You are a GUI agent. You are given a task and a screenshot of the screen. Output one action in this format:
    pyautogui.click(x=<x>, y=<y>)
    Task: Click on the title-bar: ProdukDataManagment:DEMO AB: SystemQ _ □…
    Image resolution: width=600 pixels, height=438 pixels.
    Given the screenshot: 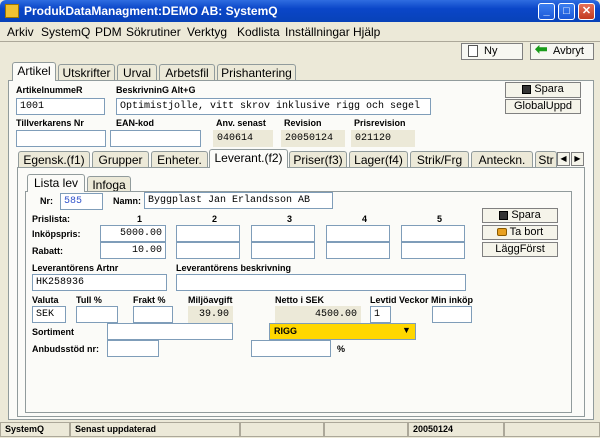 What is the action you would take?
    pyautogui.click(x=300, y=11)
    